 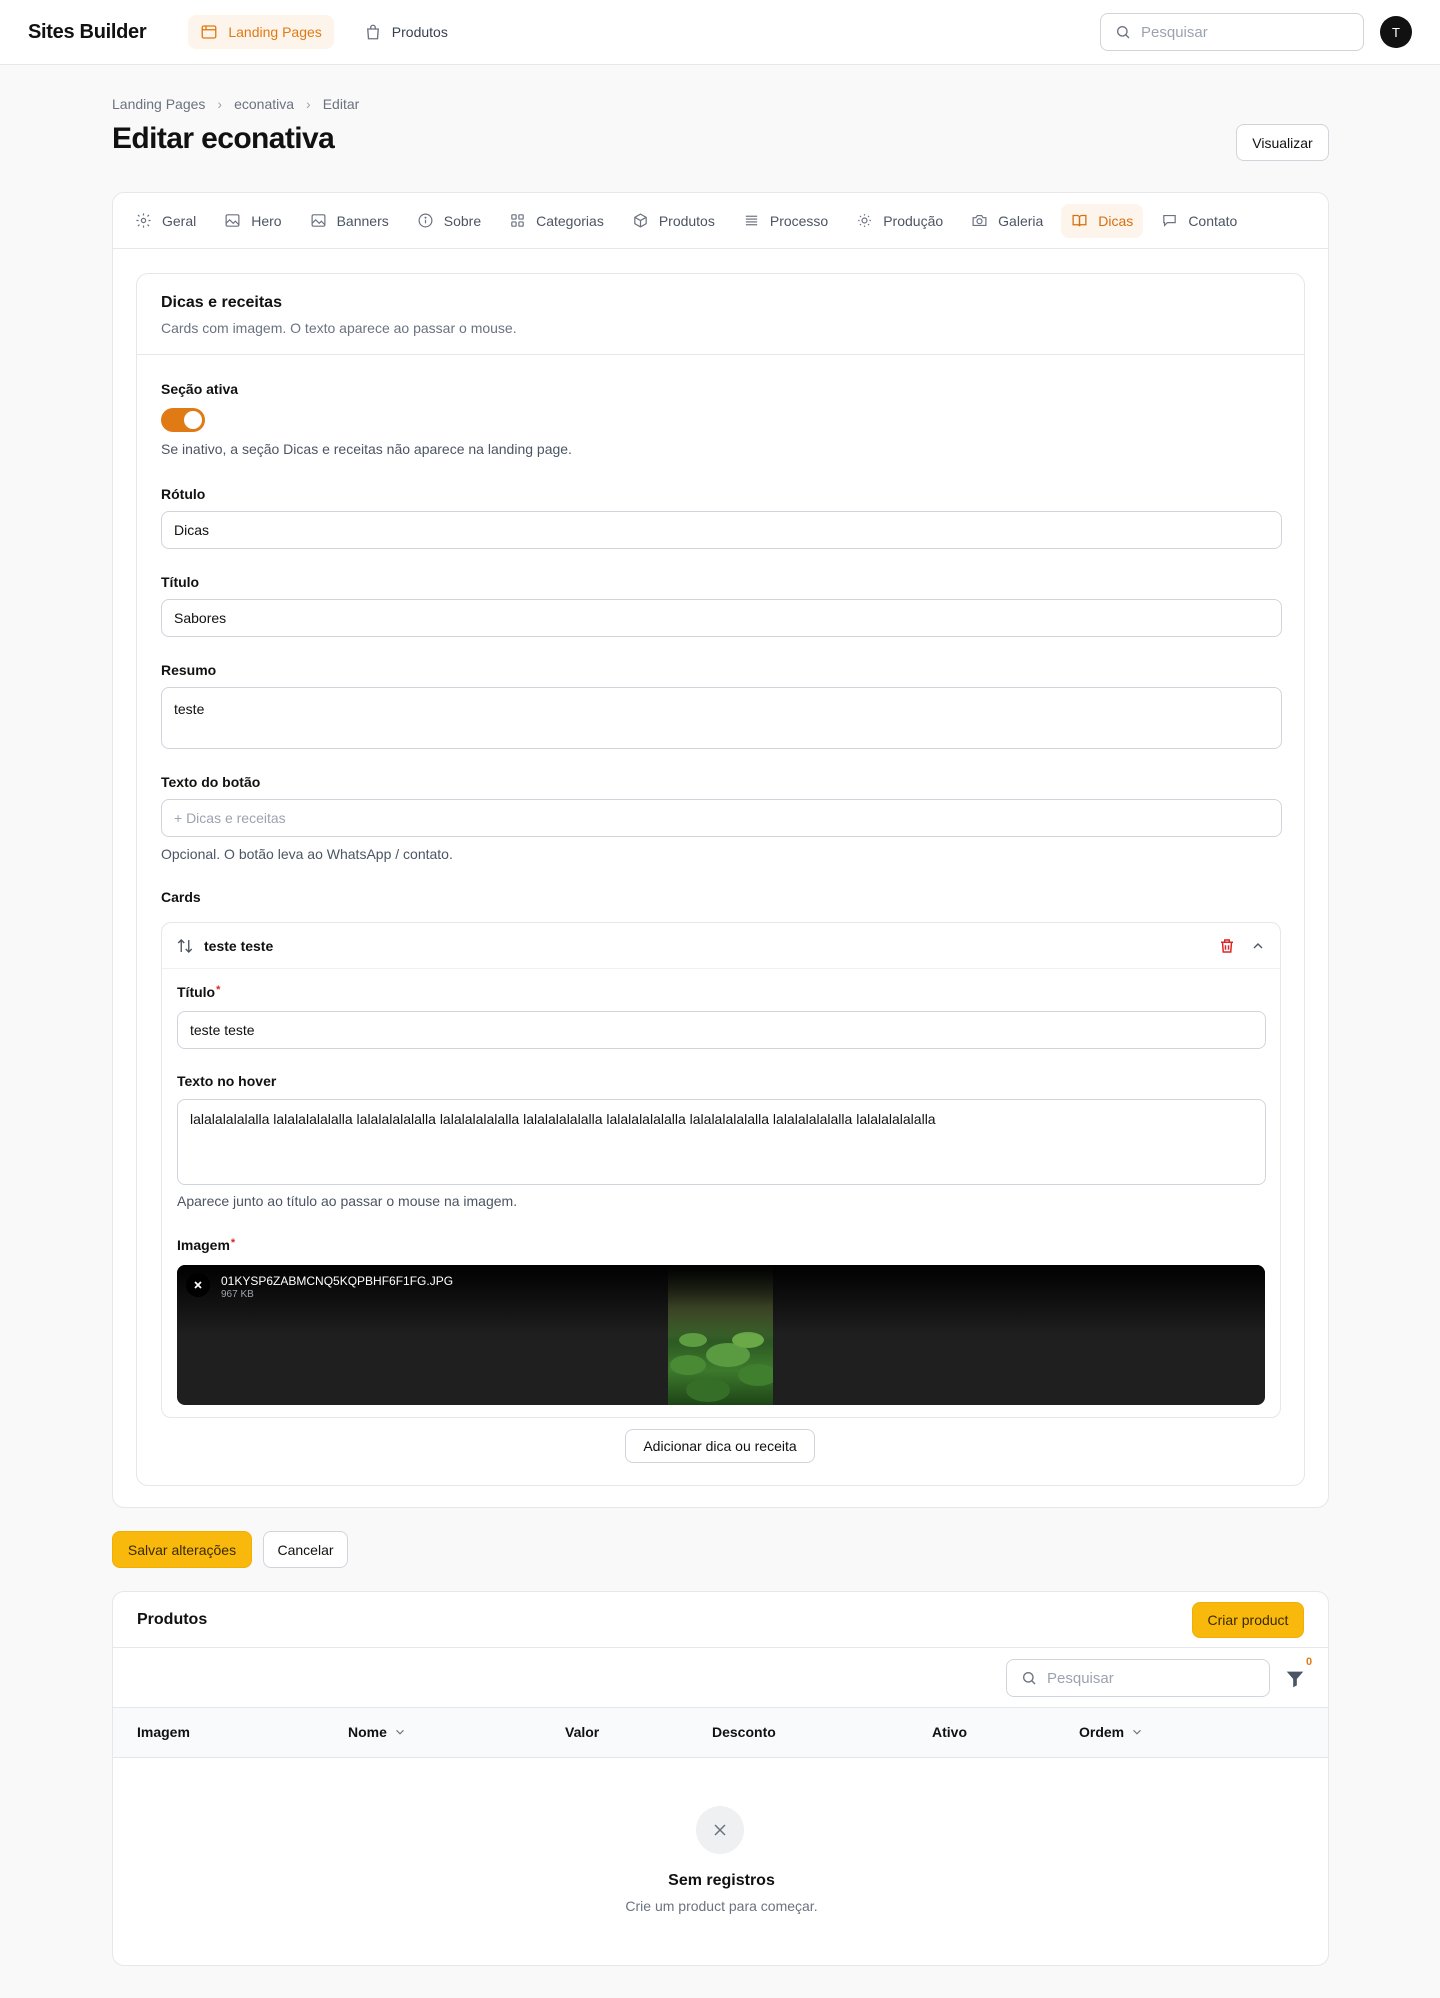 What do you see at coordinates (721, 1880) in the screenshot?
I see `empty-title: Sem registros` at bounding box center [721, 1880].